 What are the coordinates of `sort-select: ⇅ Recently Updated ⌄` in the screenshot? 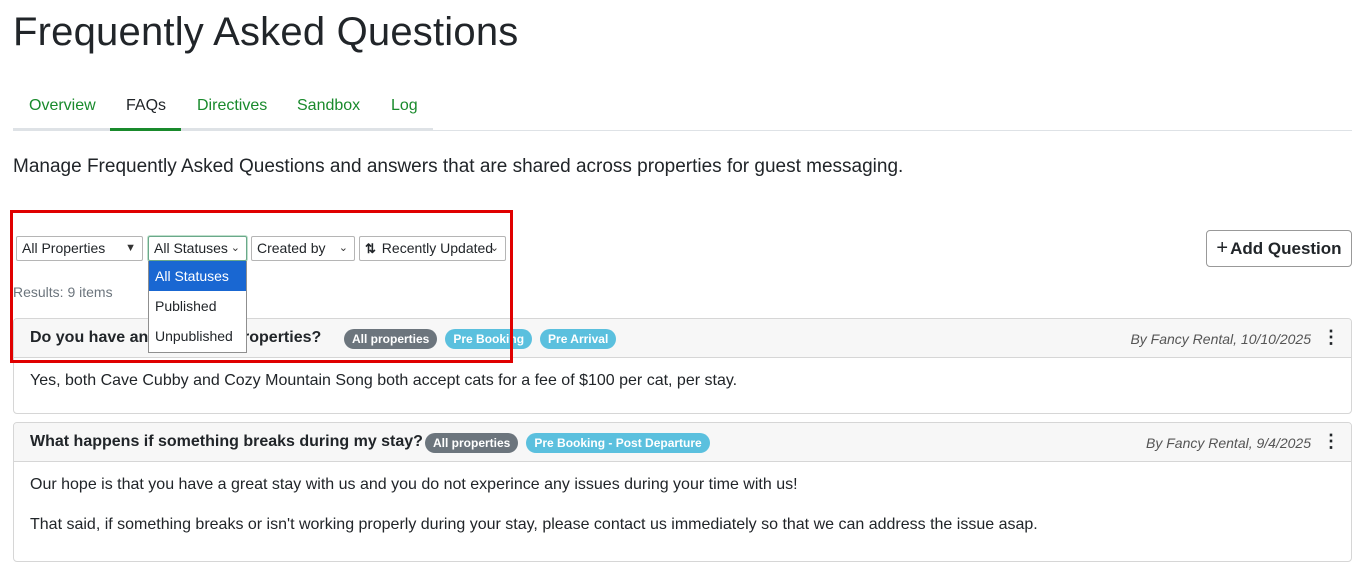 It's located at (432, 248).